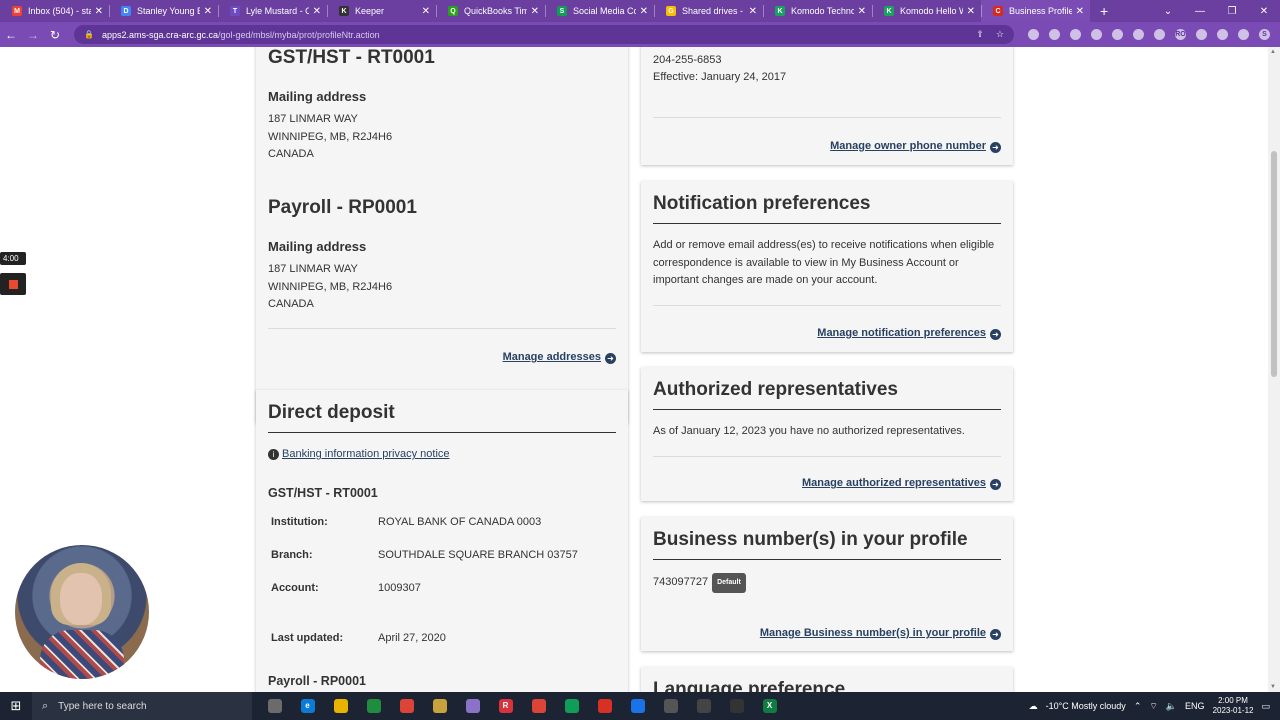 This screenshot has height=720, width=1280. I want to click on taskbar-search: ⌕ Type here to search, so click(142, 706).